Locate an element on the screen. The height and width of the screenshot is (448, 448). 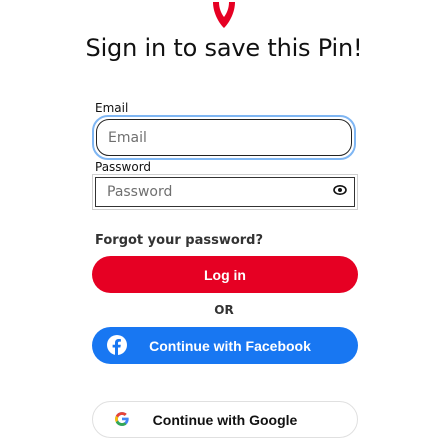
email-label: Email is located at coordinates (112, 108).